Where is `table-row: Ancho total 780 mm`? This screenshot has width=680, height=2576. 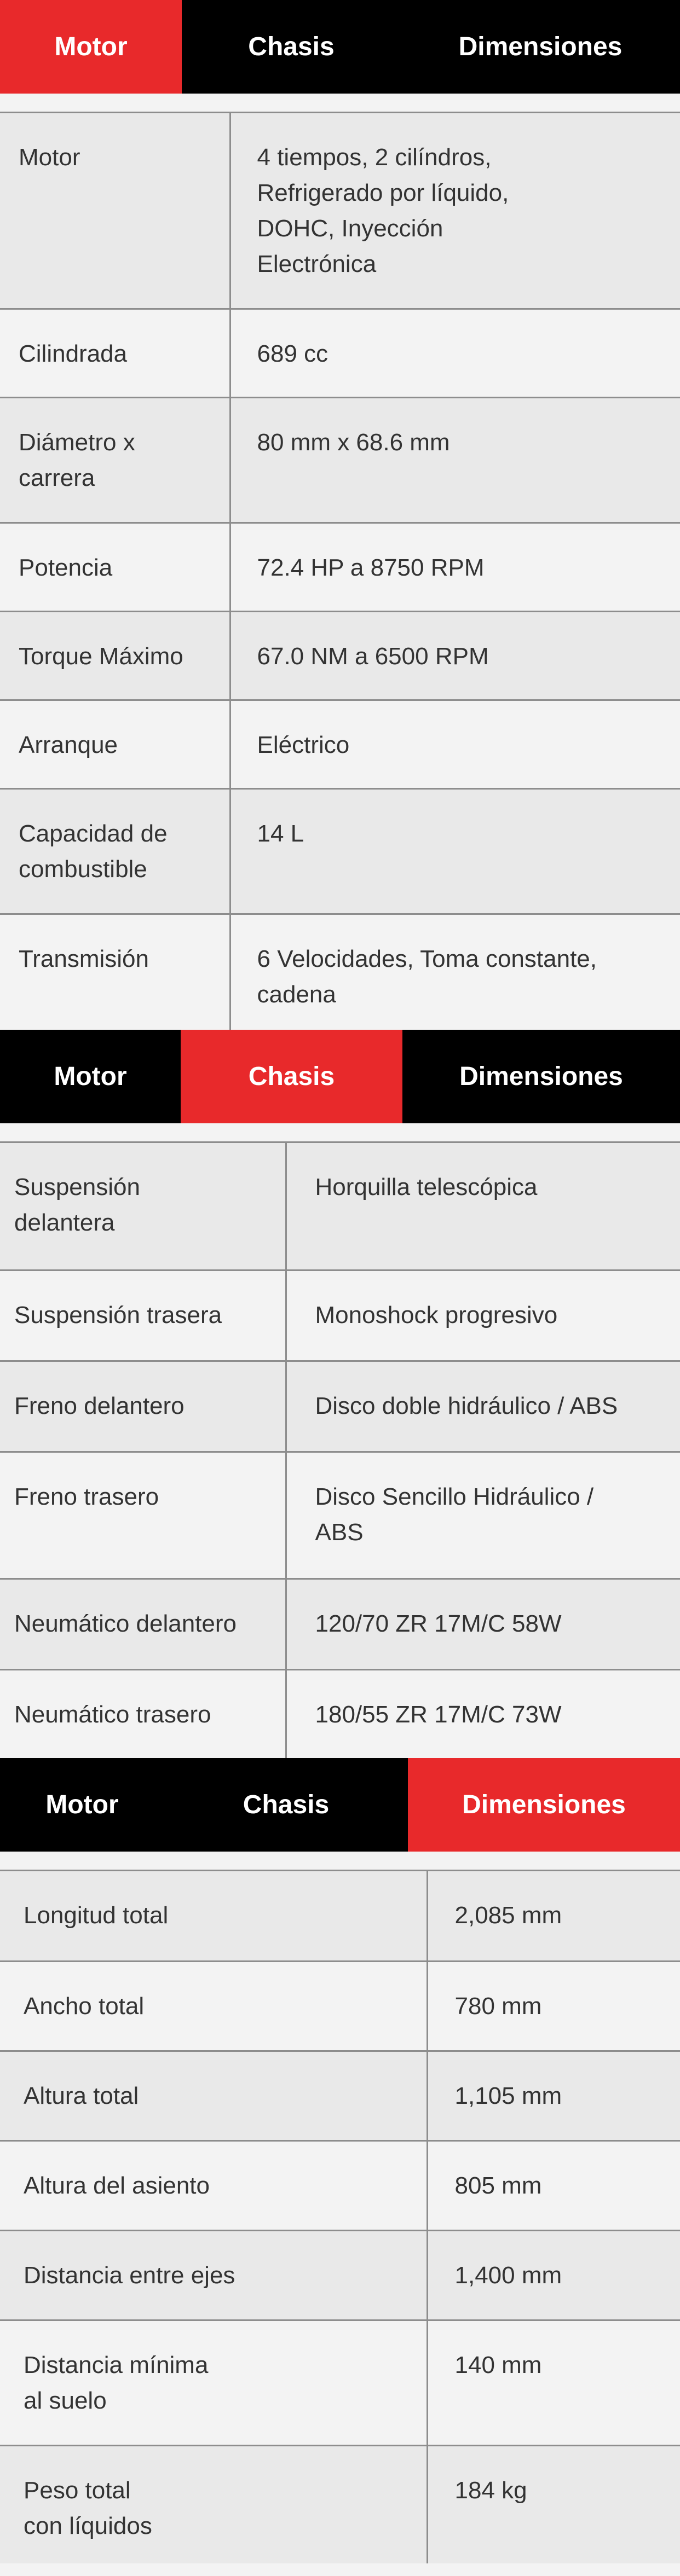 table-row: Ancho total 780 mm is located at coordinates (340, 2007).